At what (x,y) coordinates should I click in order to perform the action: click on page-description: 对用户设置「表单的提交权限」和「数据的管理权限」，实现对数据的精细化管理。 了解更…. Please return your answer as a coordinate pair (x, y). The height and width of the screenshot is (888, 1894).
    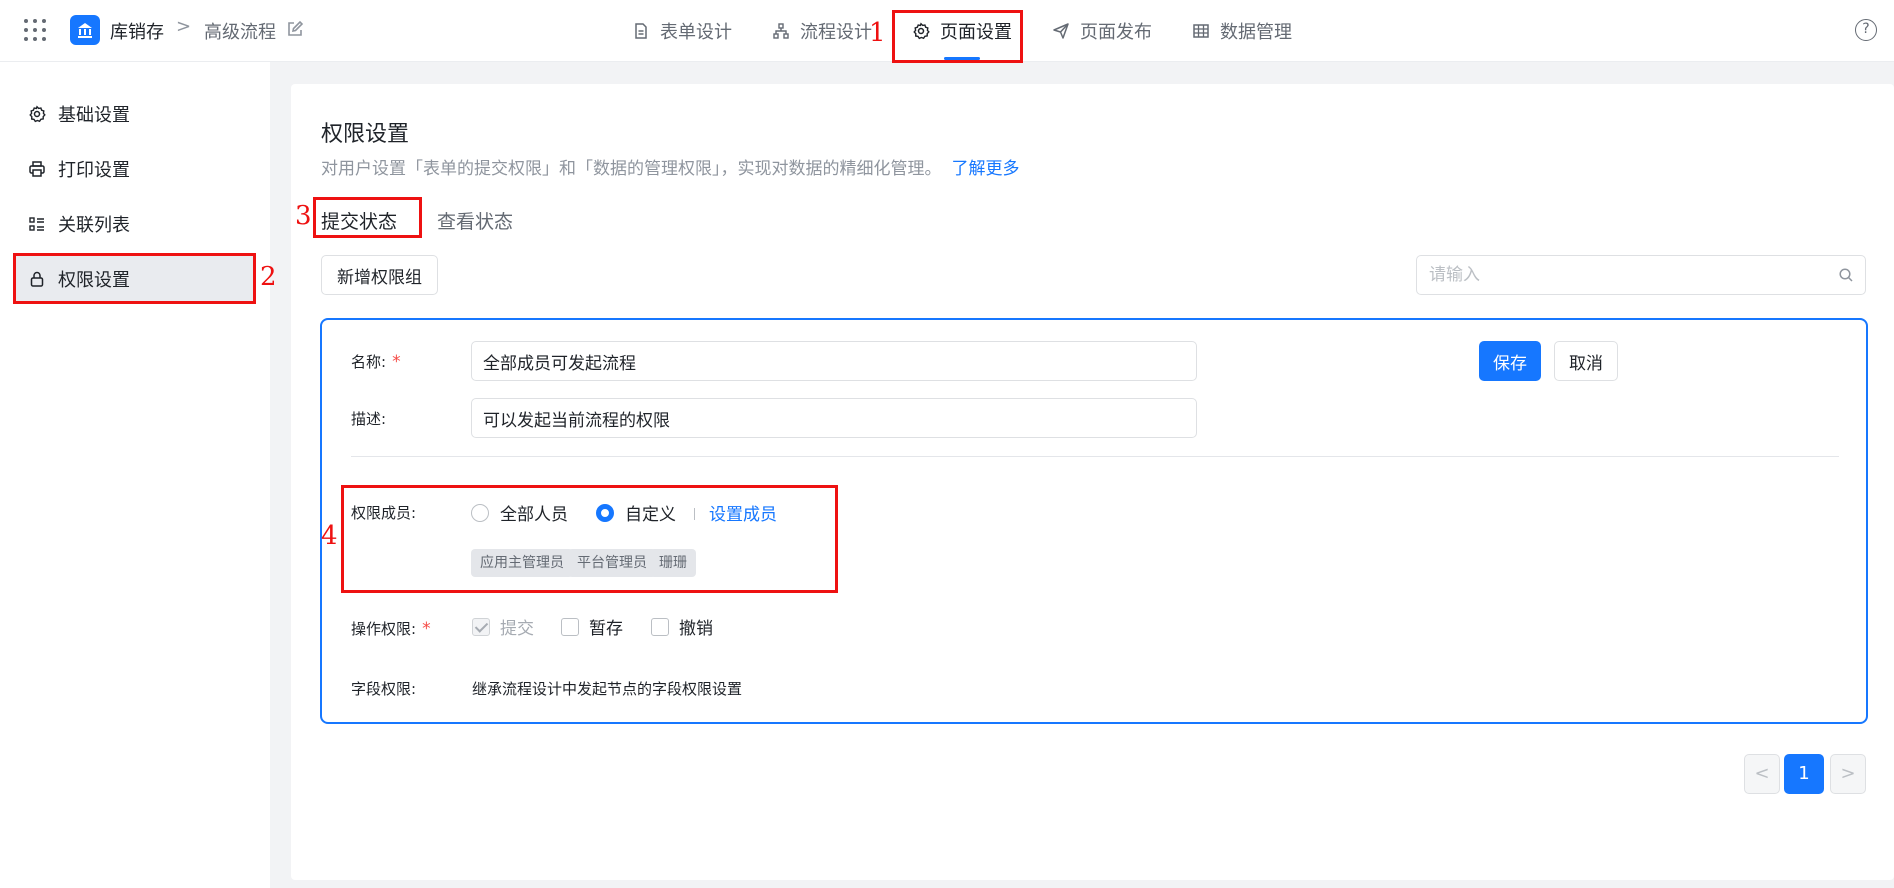
    Looking at the image, I should click on (670, 166).